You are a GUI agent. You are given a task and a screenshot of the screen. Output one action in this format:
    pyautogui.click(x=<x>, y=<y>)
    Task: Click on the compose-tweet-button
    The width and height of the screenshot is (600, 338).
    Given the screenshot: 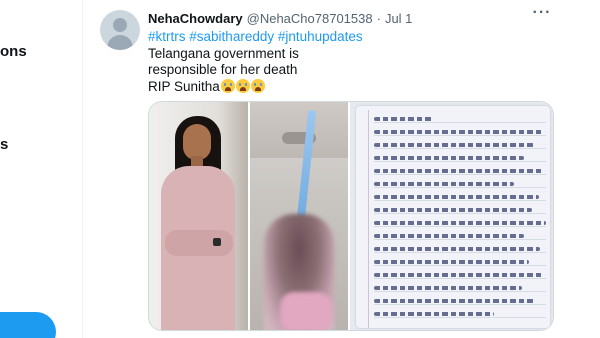 What is the action you would take?
    pyautogui.click(x=28, y=325)
    